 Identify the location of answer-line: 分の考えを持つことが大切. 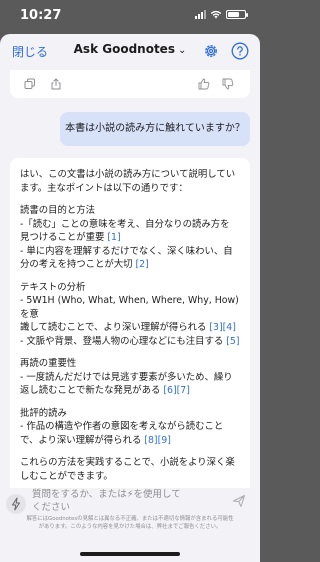
(76, 264).